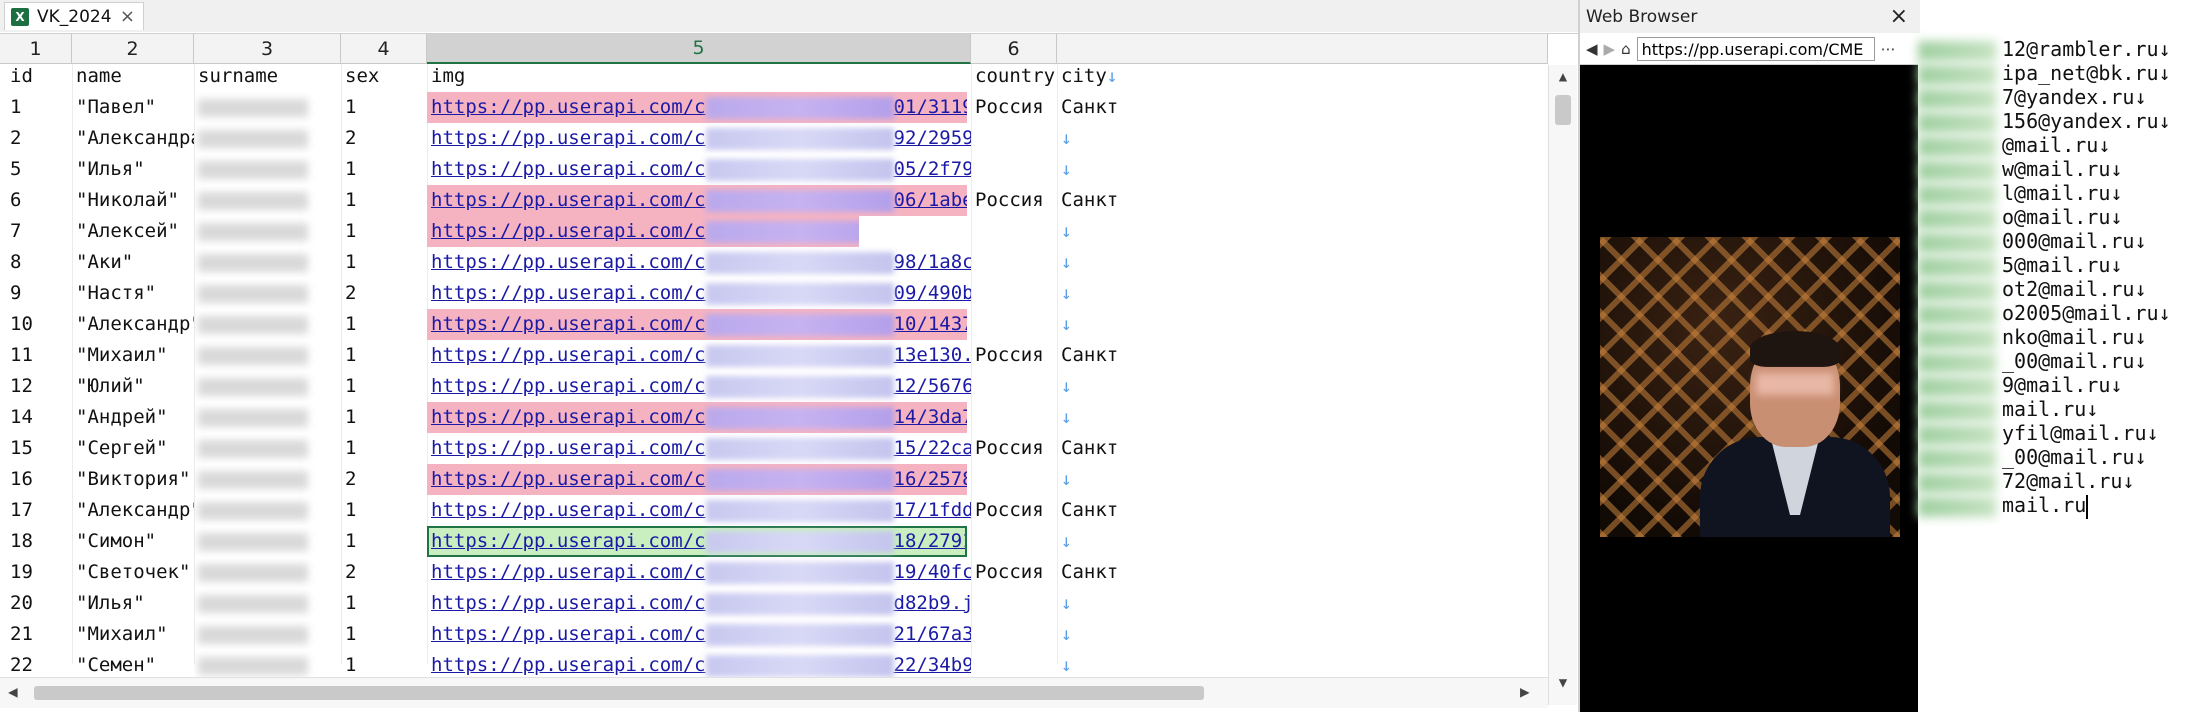 The height and width of the screenshot is (713, 2196). Describe the element at coordinates (267, 76) in the screenshot. I see `header-surname: surname` at that location.